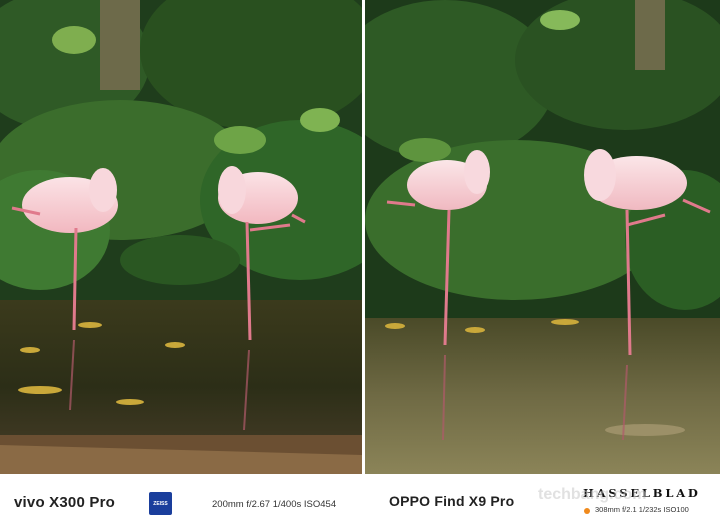 This screenshot has height=531, width=720. Describe the element at coordinates (642, 509) in the screenshot. I see `right-exif-info: 308mm f/2.1 1/232s ISO100` at that location.